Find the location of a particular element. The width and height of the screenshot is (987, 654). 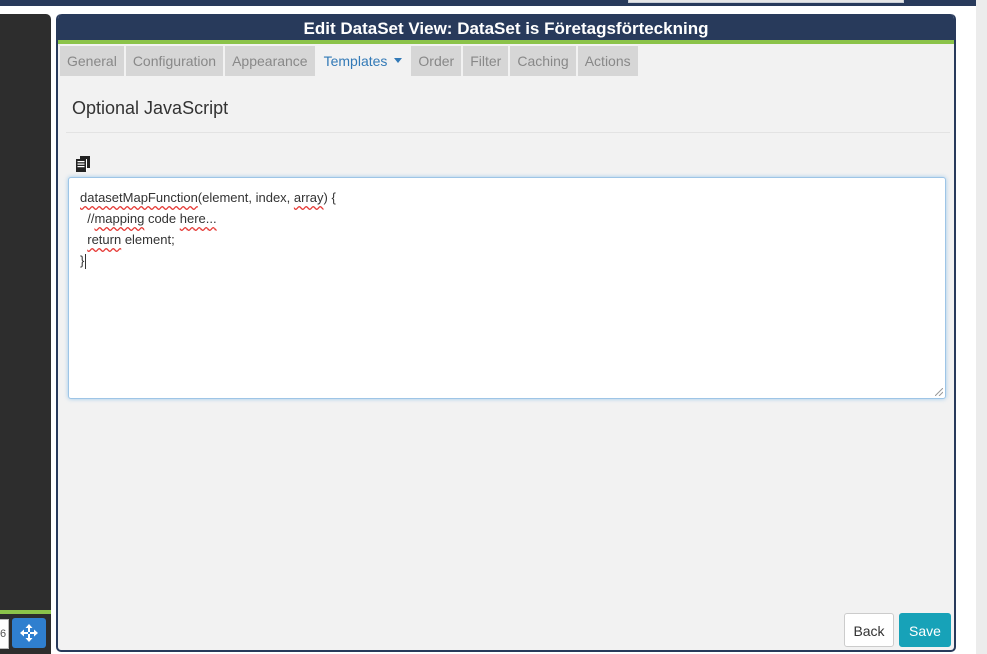

tab-templates: Templates is located at coordinates (363, 61).